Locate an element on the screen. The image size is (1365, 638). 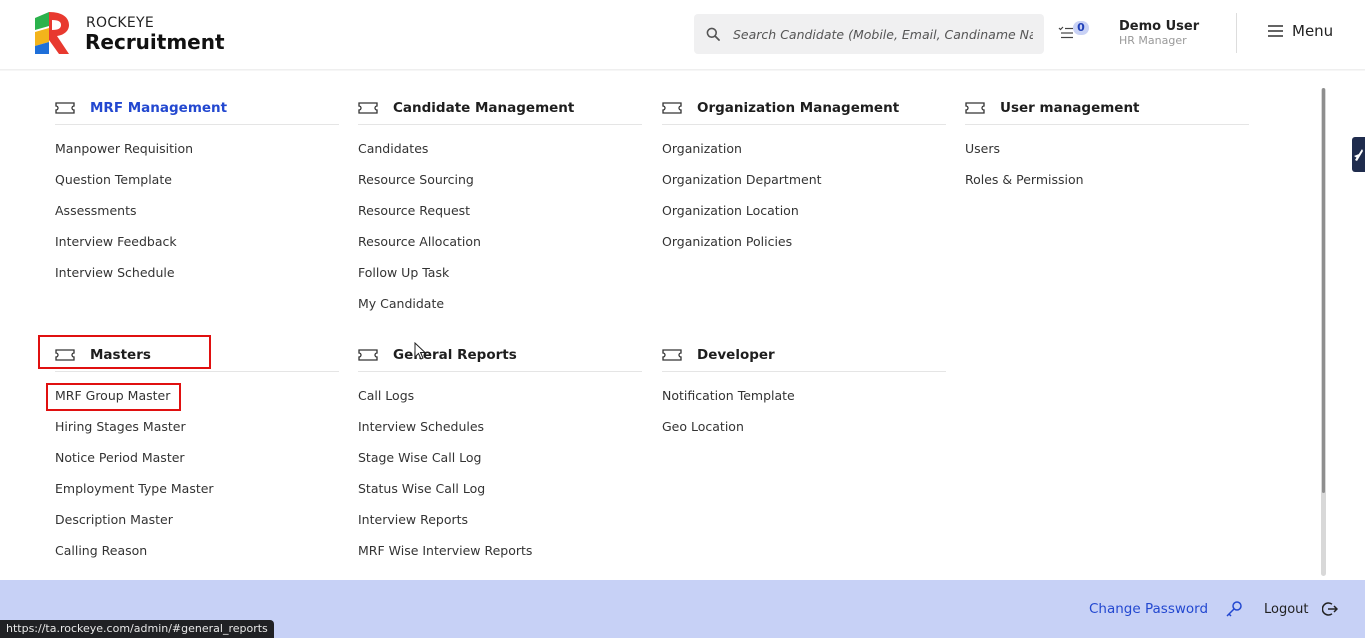
side-widget-tab is located at coordinates (1358, 154).